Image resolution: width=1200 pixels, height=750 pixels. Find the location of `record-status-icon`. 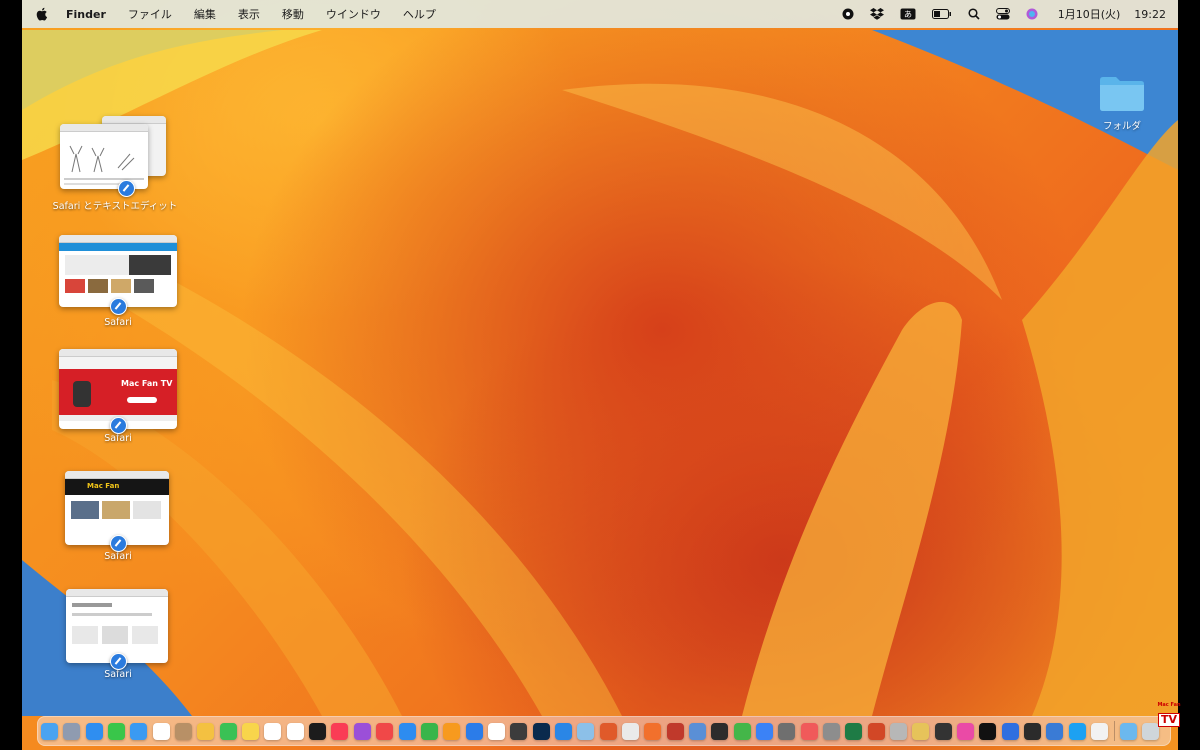

record-status-icon is located at coordinates (848, 14).